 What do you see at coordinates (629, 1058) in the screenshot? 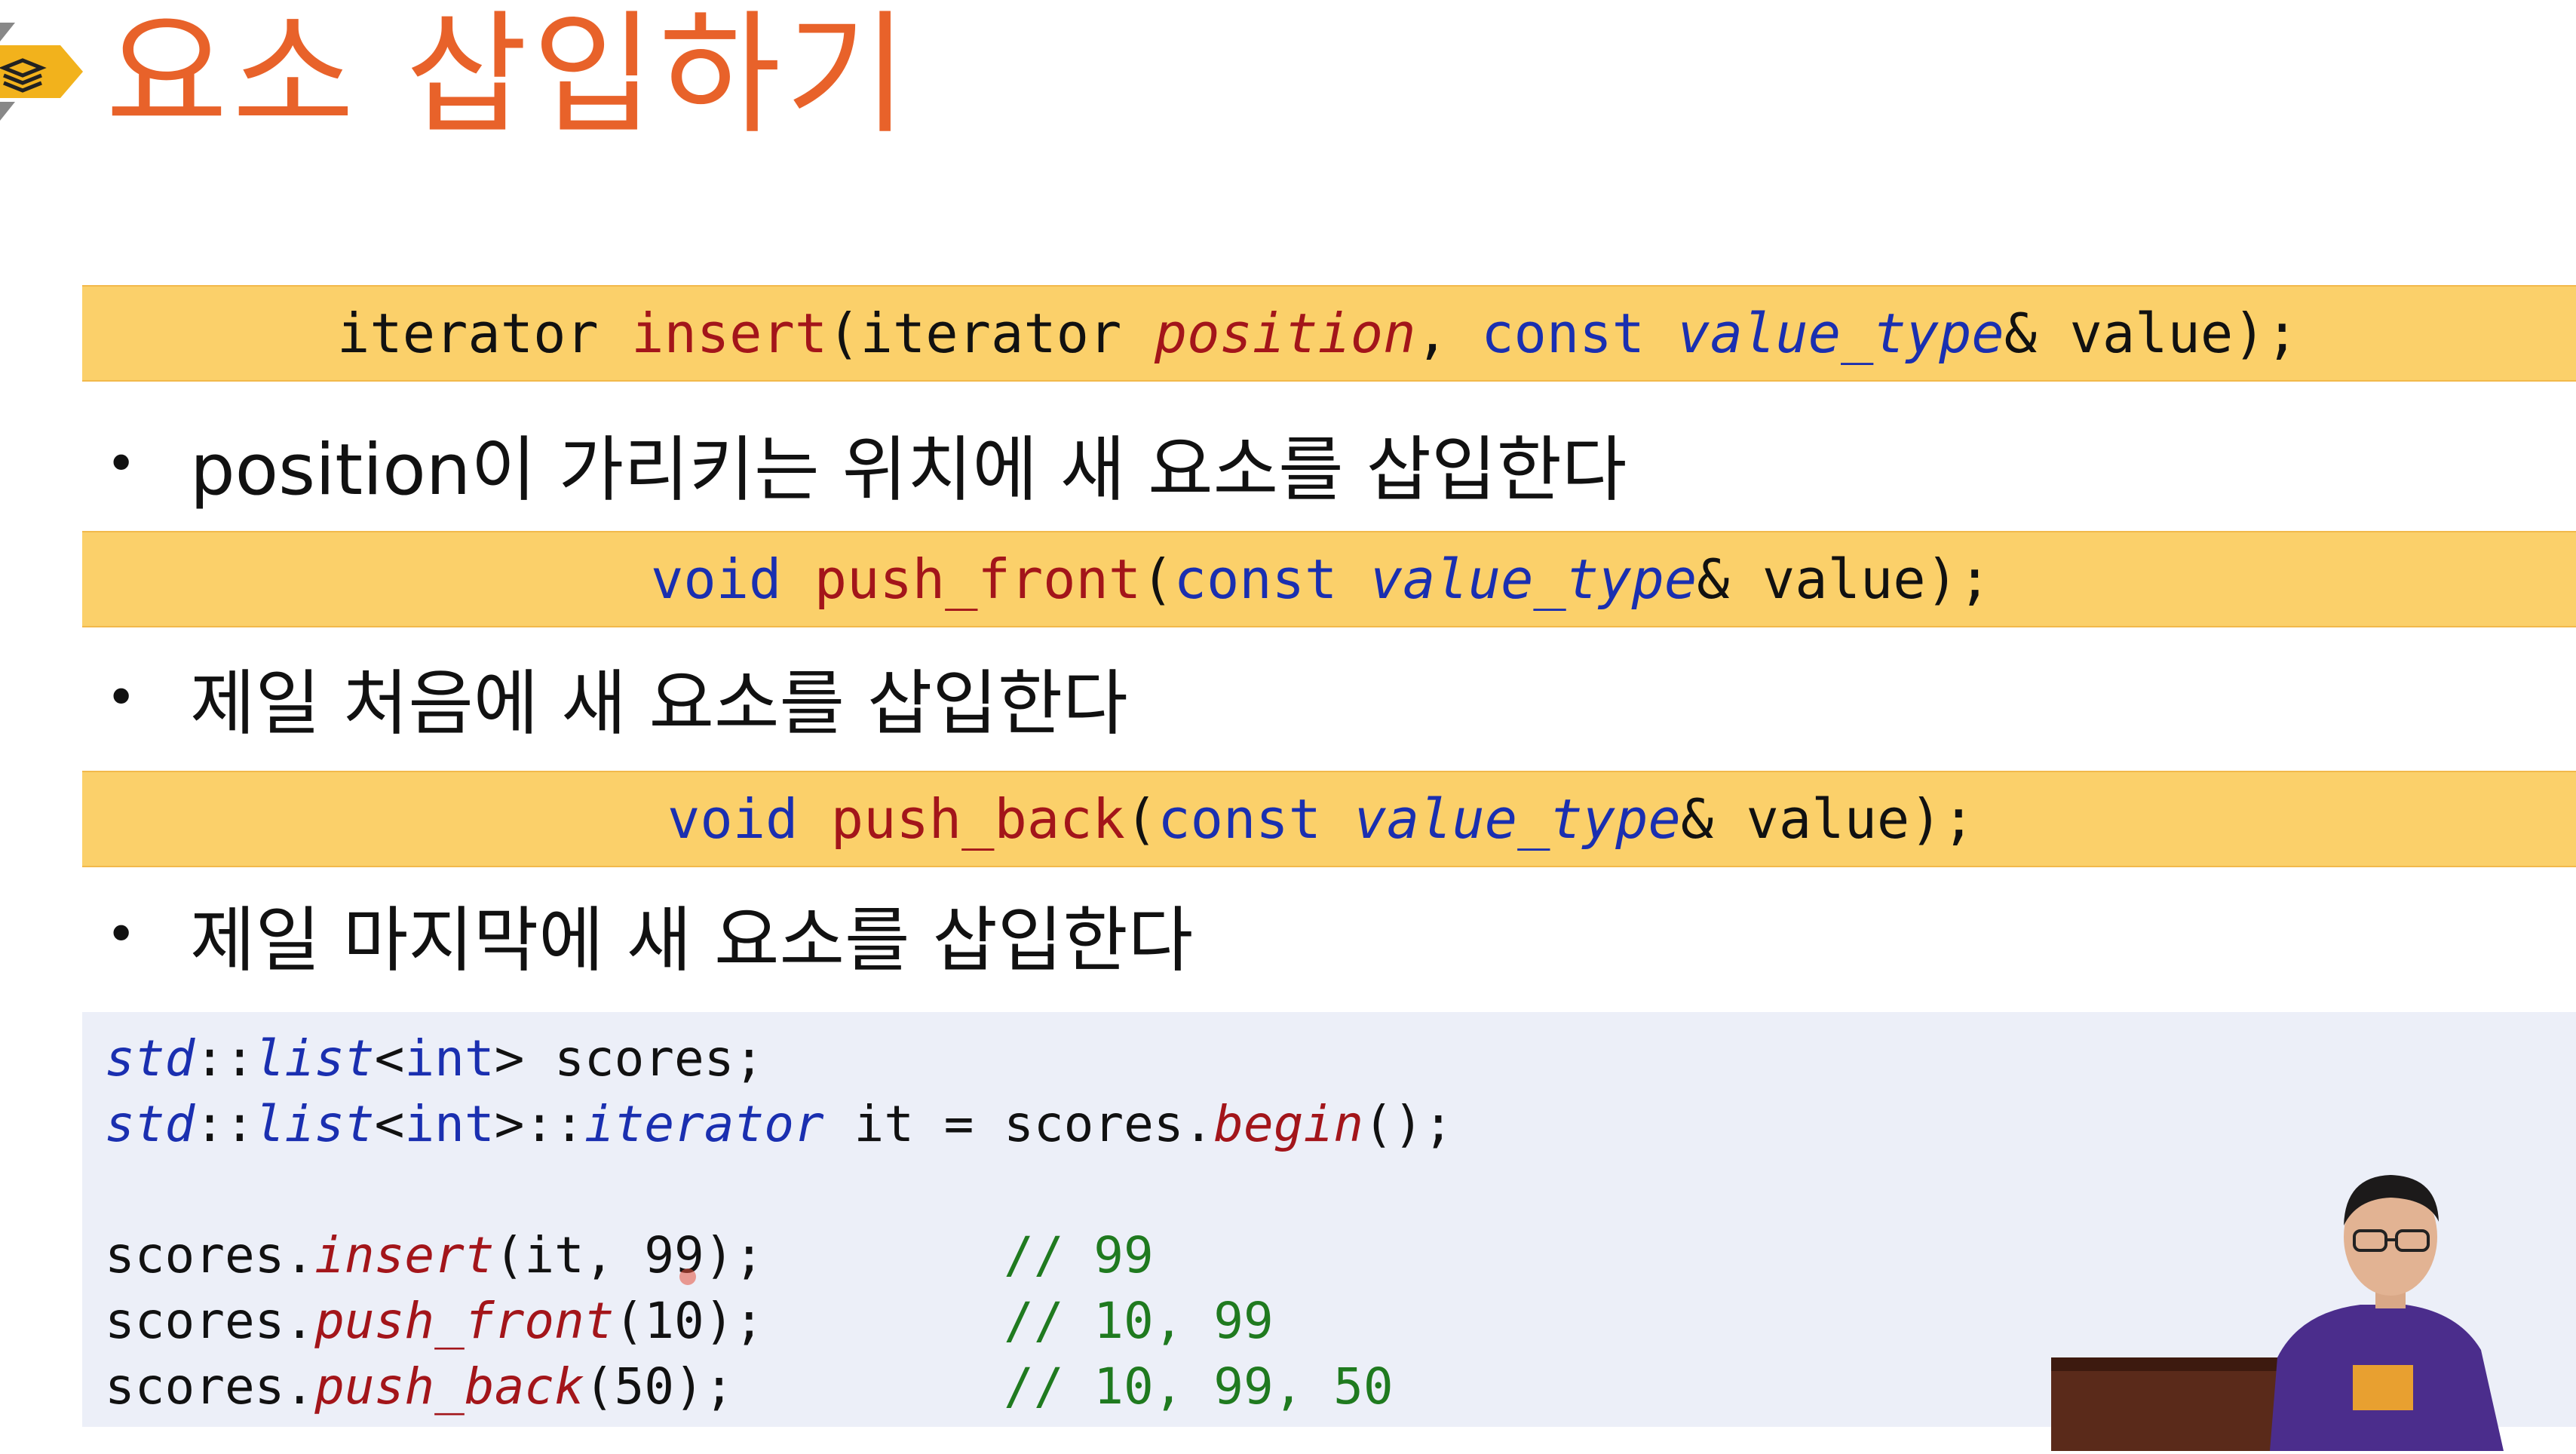
I see `code-token: > scores;` at bounding box center [629, 1058].